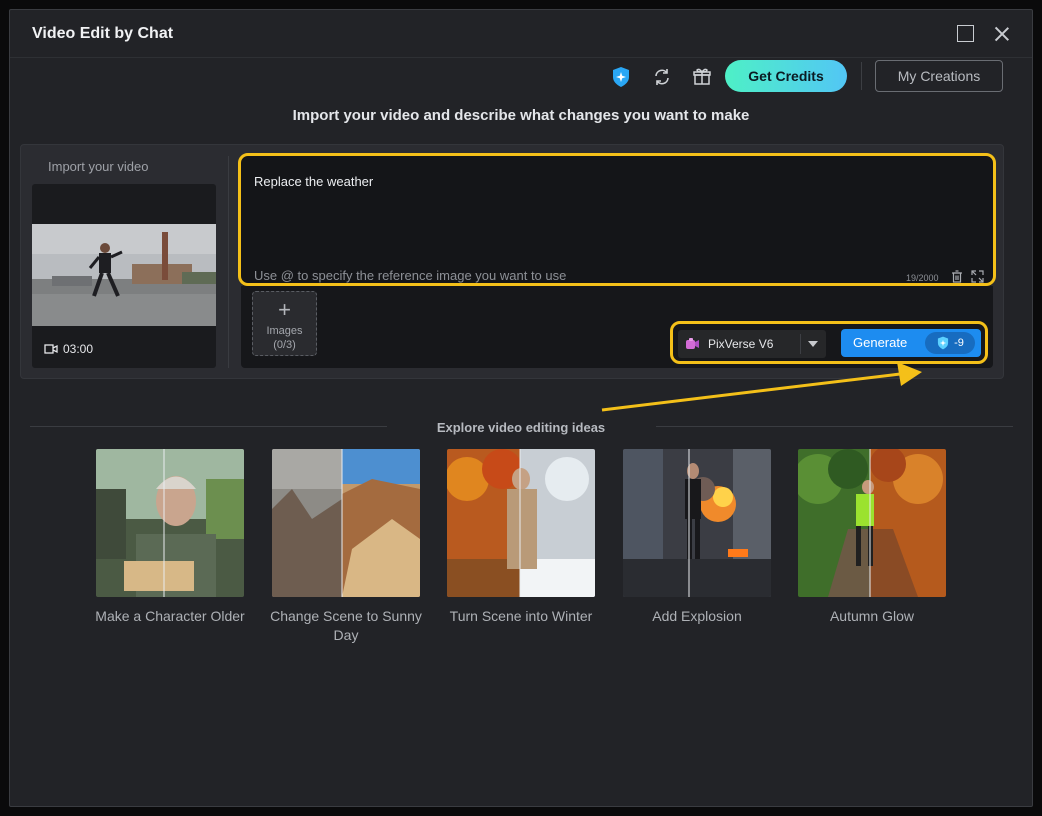 The width and height of the screenshot is (1042, 816). I want to click on model-name: PixVerse V6, so click(741, 344).